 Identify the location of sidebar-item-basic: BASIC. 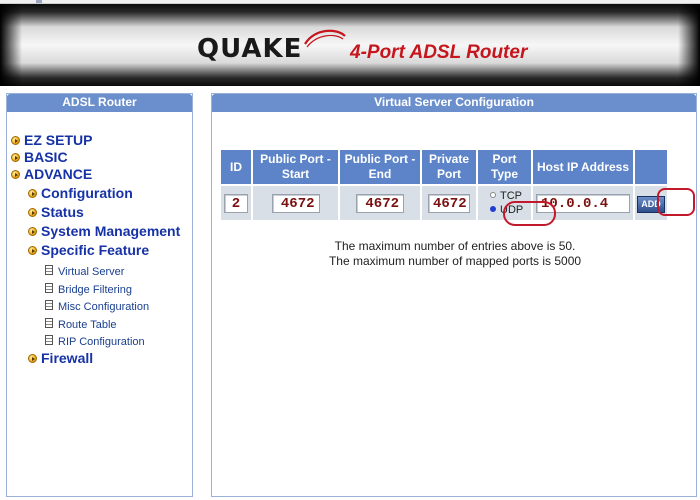
(39, 158).